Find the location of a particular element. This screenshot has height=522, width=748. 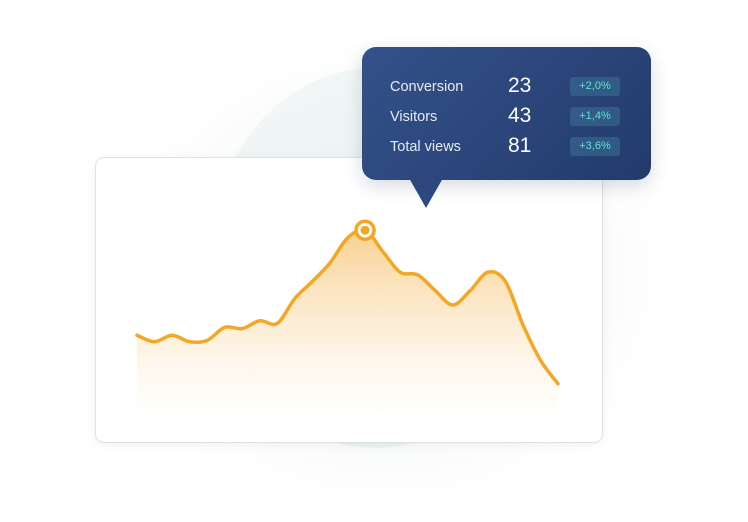

tooltip-row-conversion: Conversion 23 +2,0% is located at coordinates (510, 86).